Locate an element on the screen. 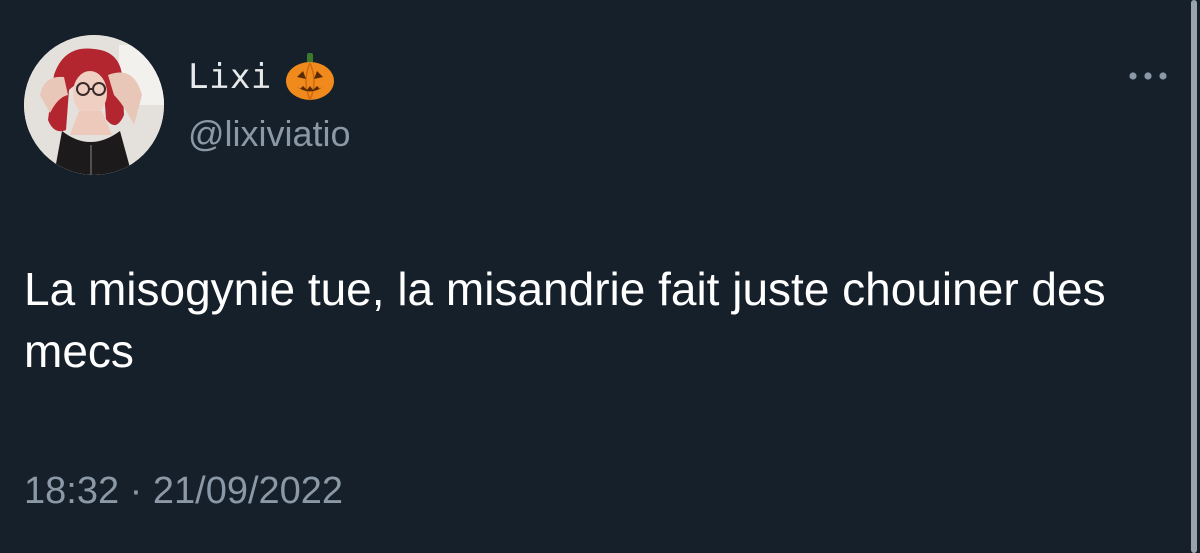  jack-o-lantern-icon is located at coordinates (309, 77).